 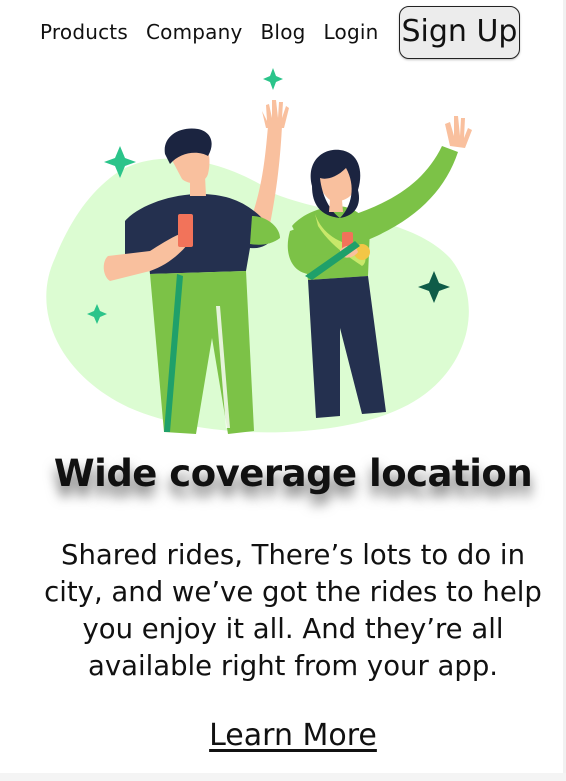 What do you see at coordinates (351, 32) in the screenshot?
I see `nav-link-login: Login` at bounding box center [351, 32].